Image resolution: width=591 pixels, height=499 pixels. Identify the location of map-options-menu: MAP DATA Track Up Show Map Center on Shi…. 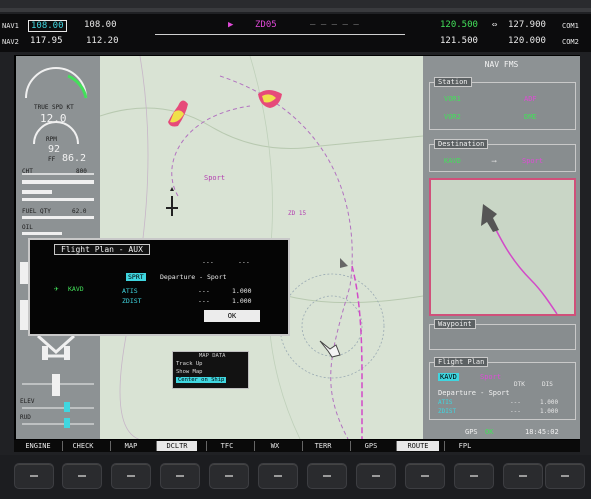
(210, 370).